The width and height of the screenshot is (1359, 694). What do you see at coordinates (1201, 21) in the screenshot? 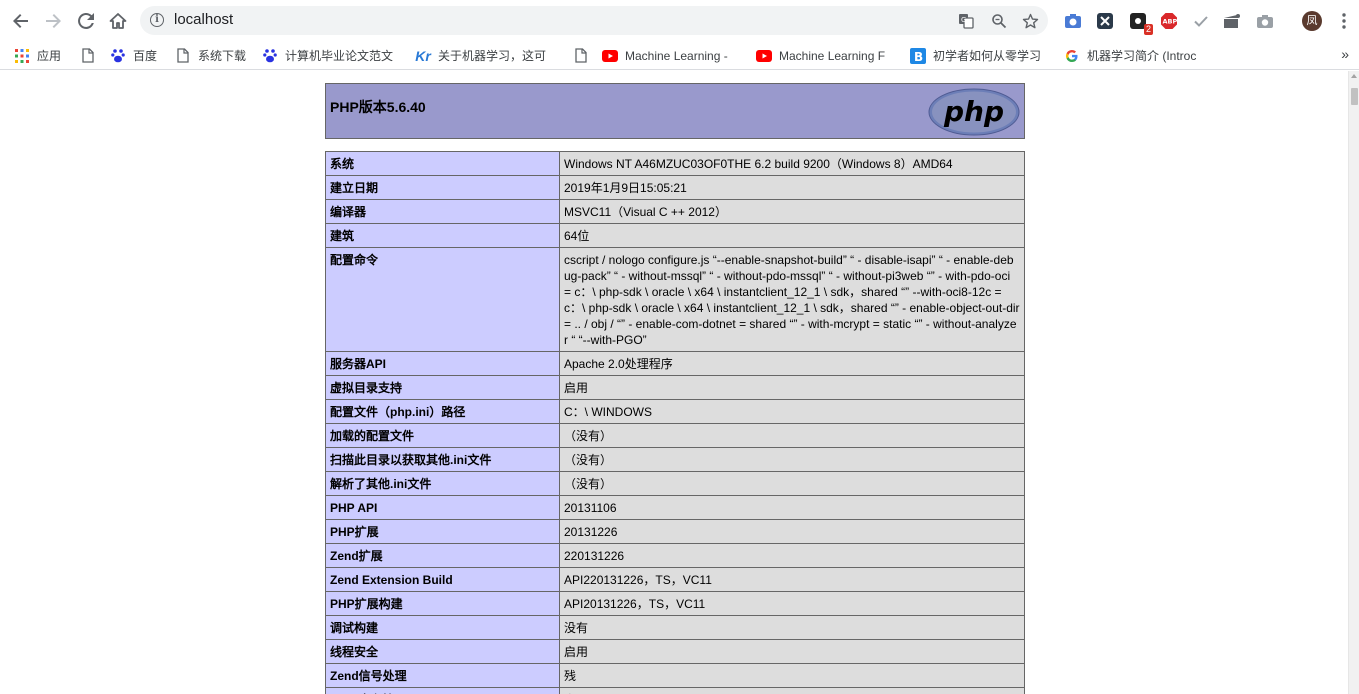
I see `checkmark-extension-icon` at bounding box center [1201, 21].